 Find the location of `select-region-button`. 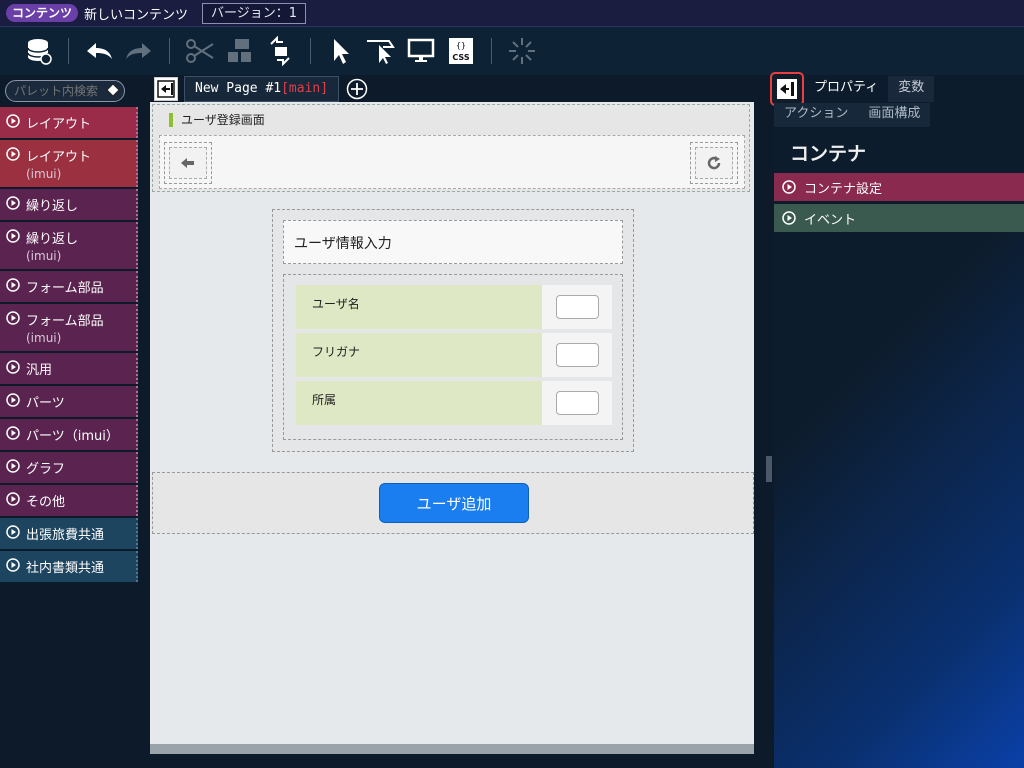

select-region-button is located at coordinates (381, 51).